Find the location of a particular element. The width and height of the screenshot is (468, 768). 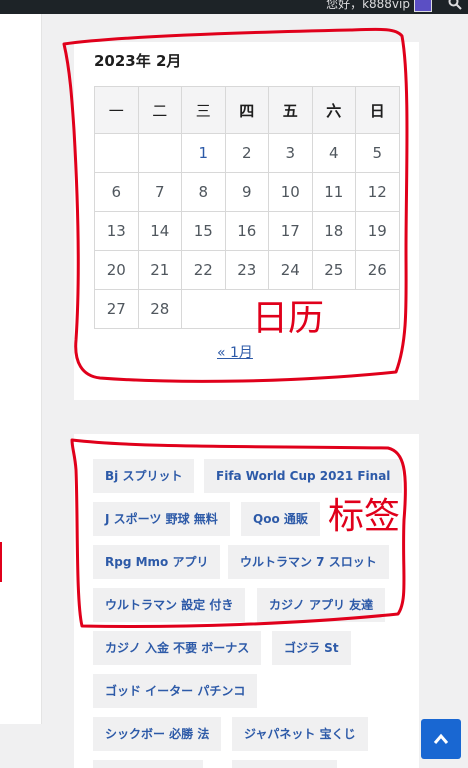

calendar-week: 13 14 15 16 17 18 19 is located at coordinates (247, 231).